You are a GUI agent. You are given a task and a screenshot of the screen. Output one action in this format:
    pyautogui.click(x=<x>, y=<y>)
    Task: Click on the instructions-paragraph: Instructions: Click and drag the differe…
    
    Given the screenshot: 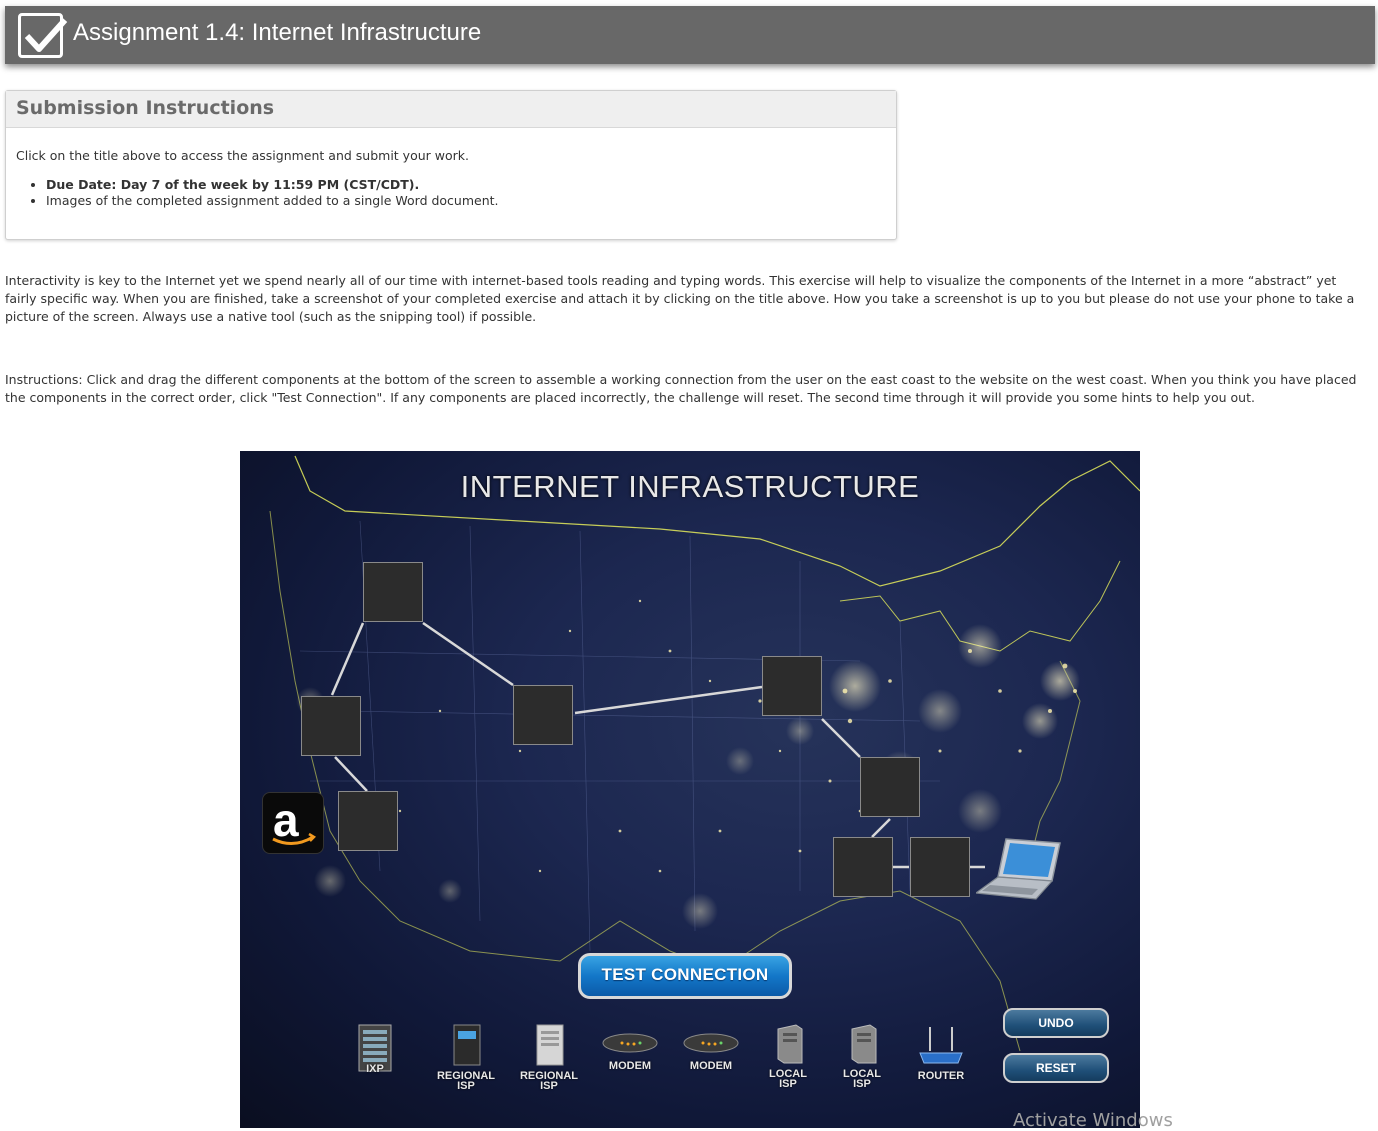 What is the action you would take?
    pyautogui.click(x=681, y=388)
    